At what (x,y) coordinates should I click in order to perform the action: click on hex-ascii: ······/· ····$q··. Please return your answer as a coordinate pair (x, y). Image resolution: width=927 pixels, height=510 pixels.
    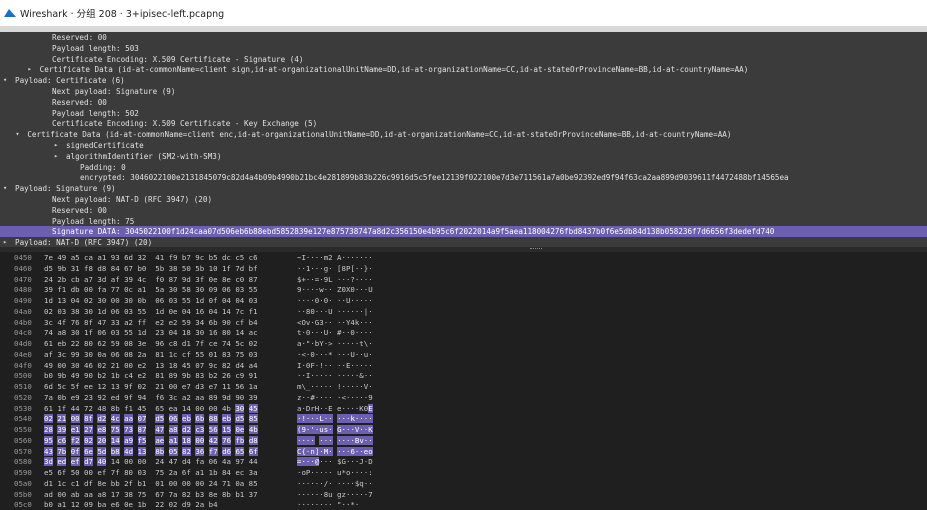
    Looking at the image, I should click on (335, 483).